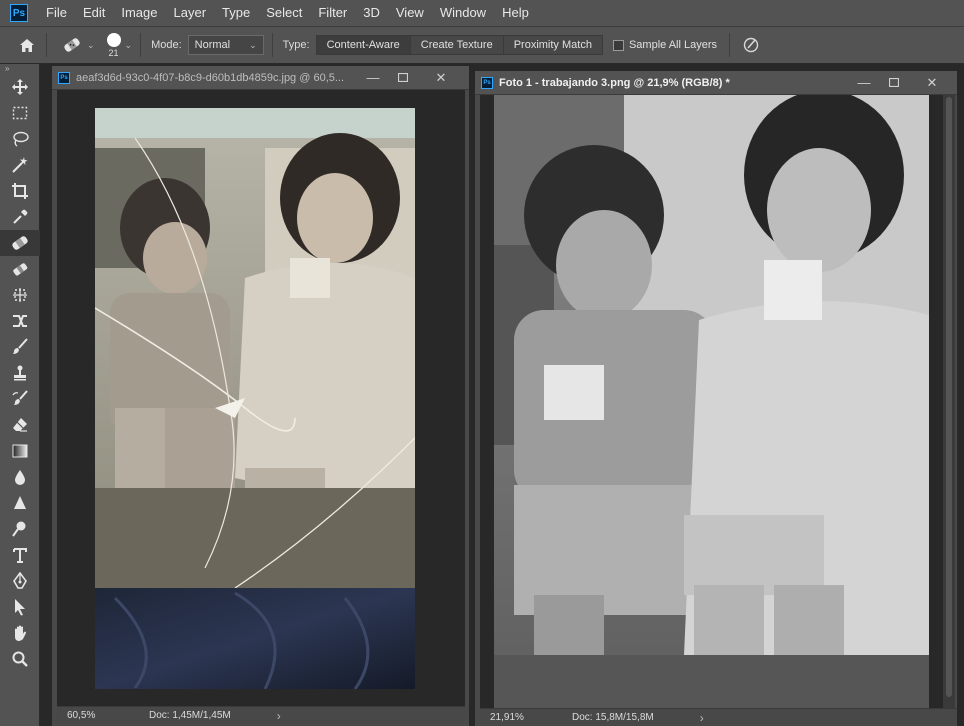 The width and height of the screenshot is (964, 726). Describe the element at coordinates (515, 13) in the screenshot. I see `menu-help: Help` at that location.